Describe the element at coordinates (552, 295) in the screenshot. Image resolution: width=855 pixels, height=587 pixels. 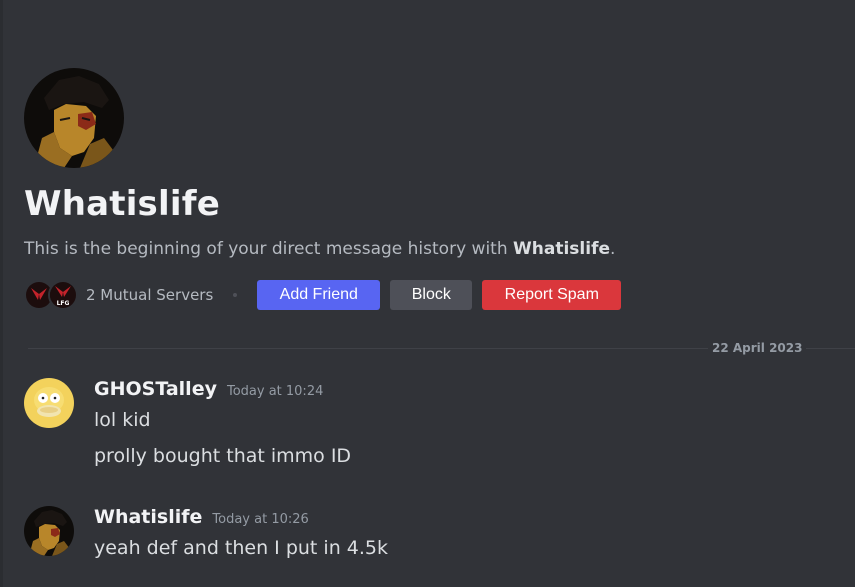
I see `report-spam-button: Report Spam` at that location.